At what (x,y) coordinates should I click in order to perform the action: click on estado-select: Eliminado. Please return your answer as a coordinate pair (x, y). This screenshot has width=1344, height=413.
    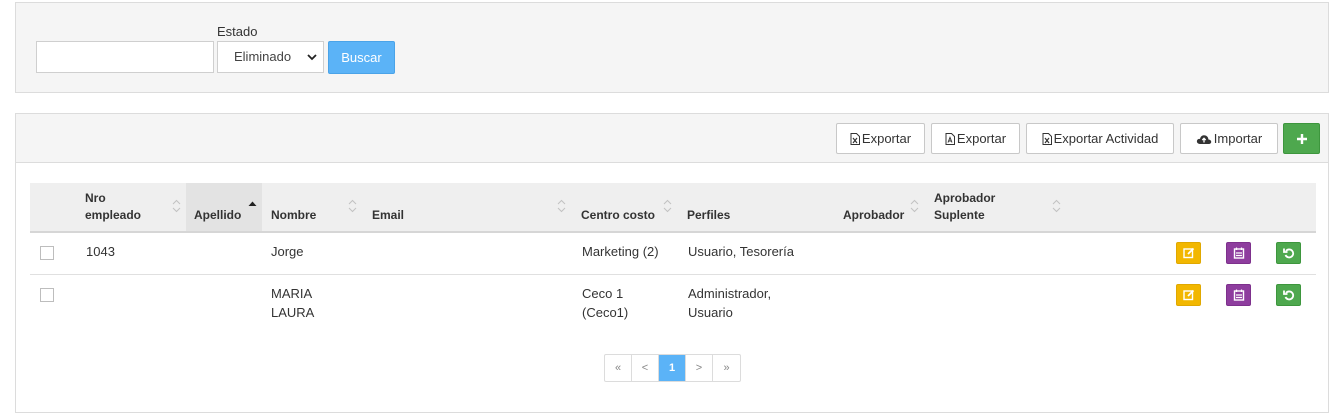
    Looking at the image, I should click on (270, 57).